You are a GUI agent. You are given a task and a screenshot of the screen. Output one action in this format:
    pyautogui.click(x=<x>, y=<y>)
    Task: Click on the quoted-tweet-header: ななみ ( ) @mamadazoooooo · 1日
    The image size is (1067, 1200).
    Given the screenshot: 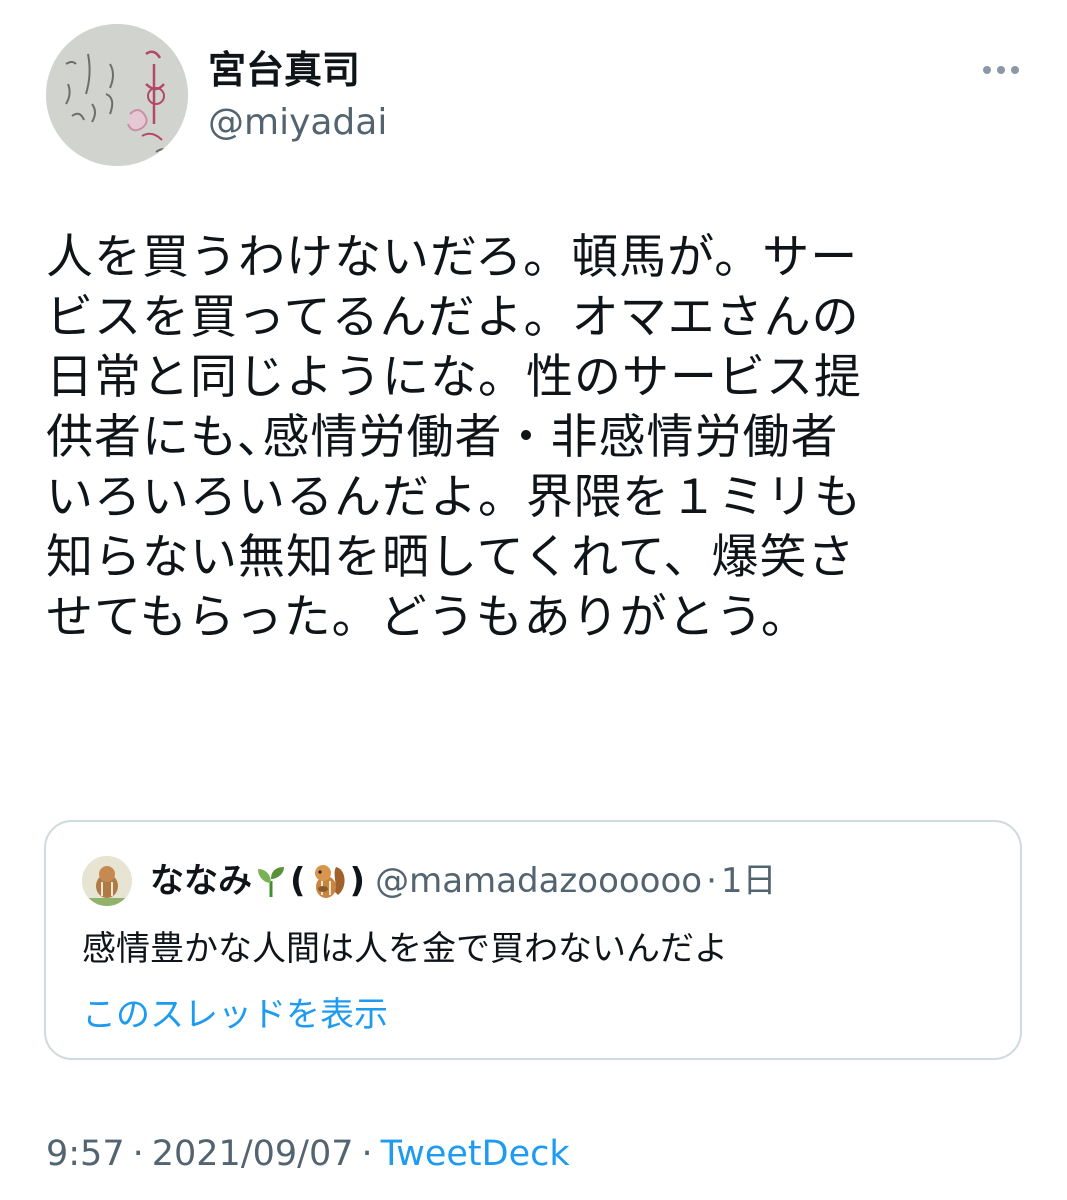 What is the action you would take?
    pyautogui.click(x=463, y=881)
    